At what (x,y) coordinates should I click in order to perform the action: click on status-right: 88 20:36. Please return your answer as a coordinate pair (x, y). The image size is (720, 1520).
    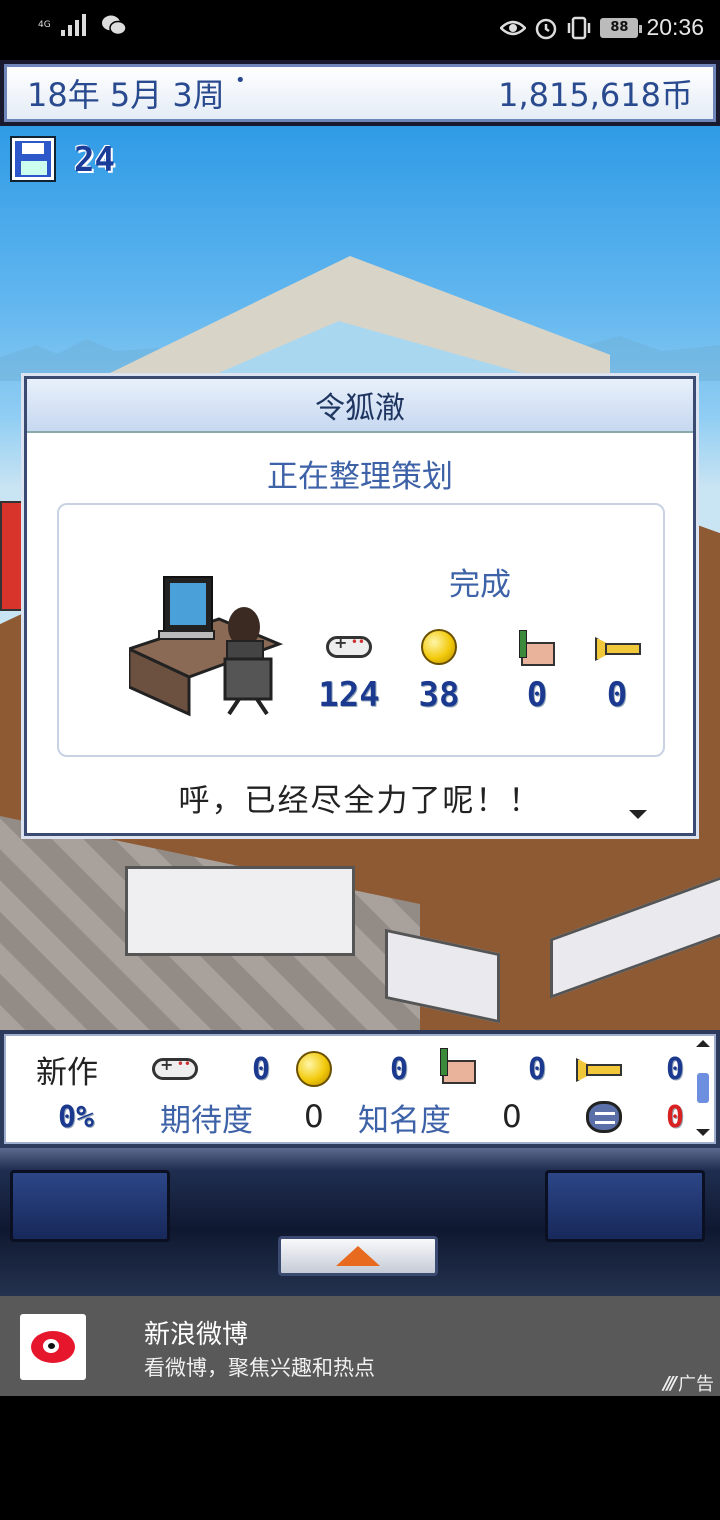
    Looking at the image, I should click on (602, 27).